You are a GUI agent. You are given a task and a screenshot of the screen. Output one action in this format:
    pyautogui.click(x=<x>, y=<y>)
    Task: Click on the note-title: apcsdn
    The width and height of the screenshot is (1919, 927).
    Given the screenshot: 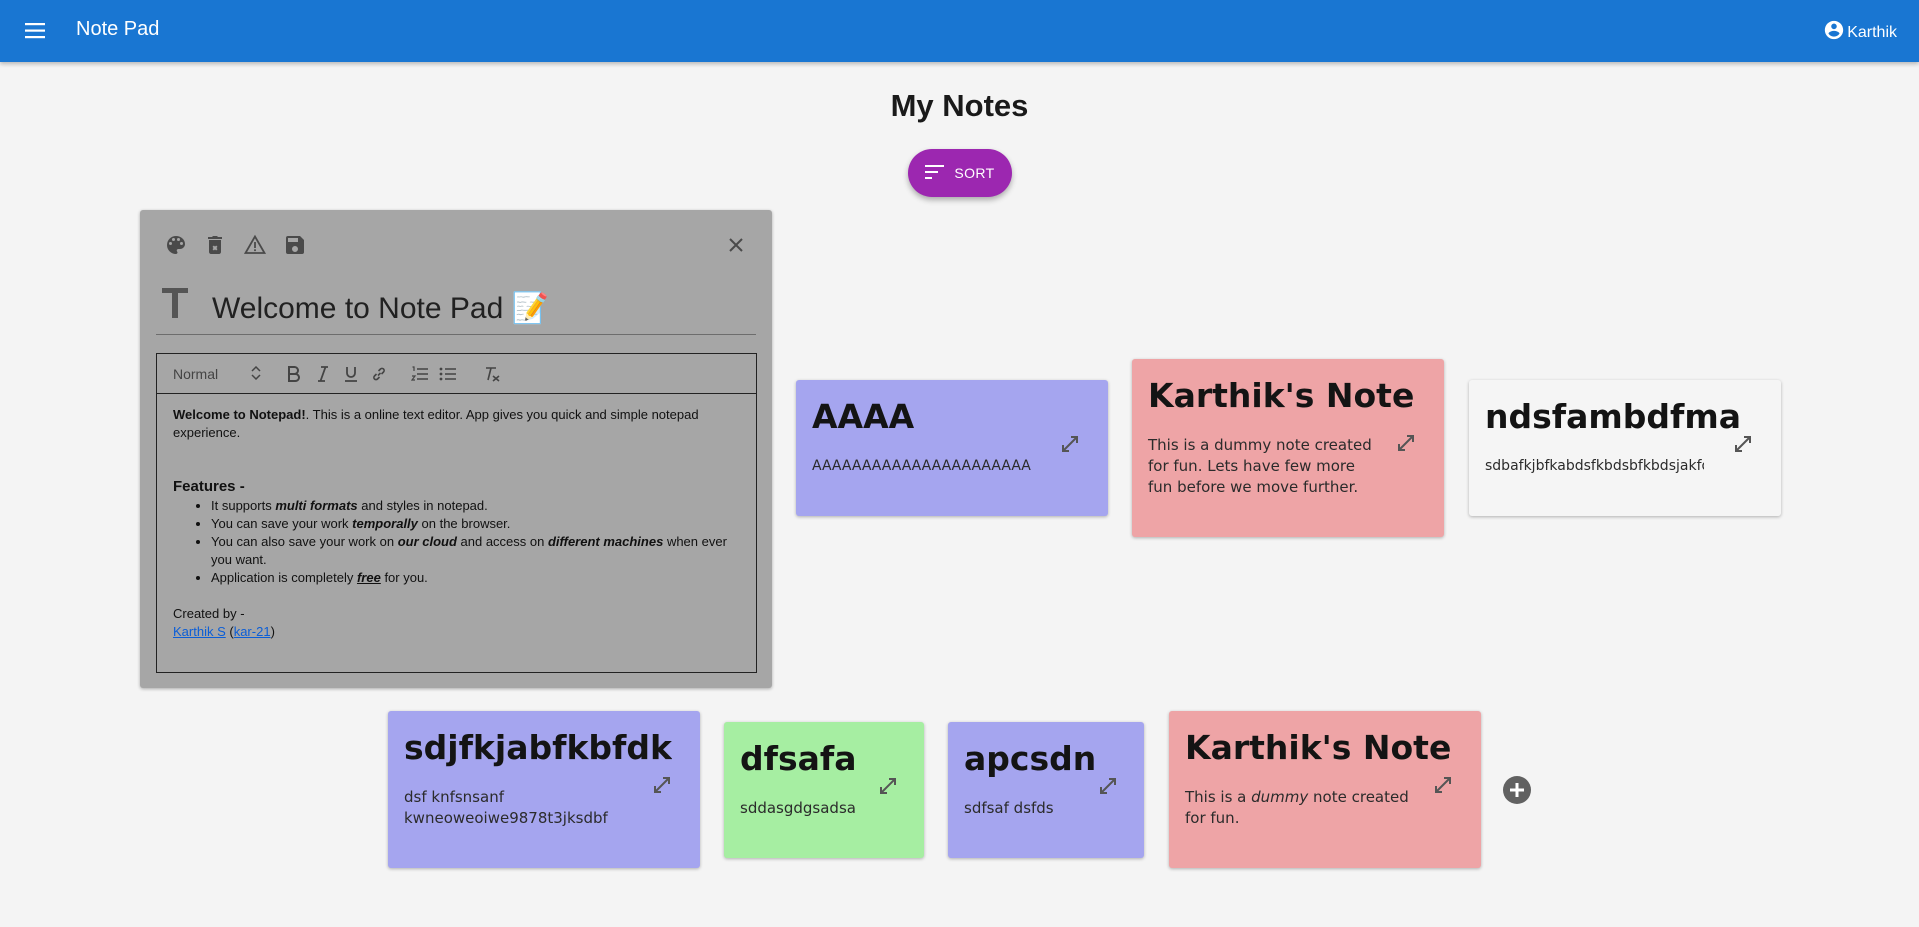 What is the action you would take?
    pyautogui.click(x=1030, y=758)
    